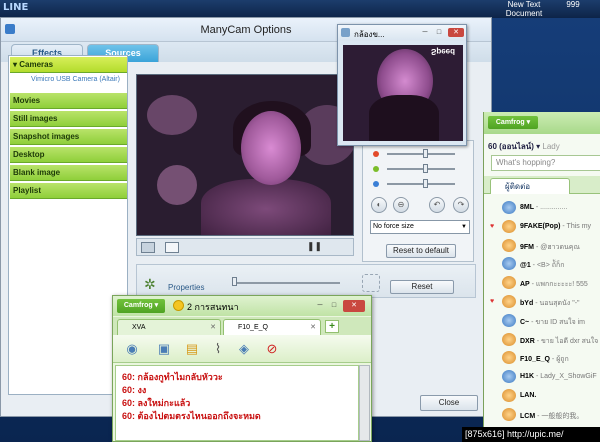 This screenshot has height=442, width=600. What do you see at coordinates (68, 173) in the screenshot?
I see `source-item-blank-image: Blank image` at bounding box center [68, 173].